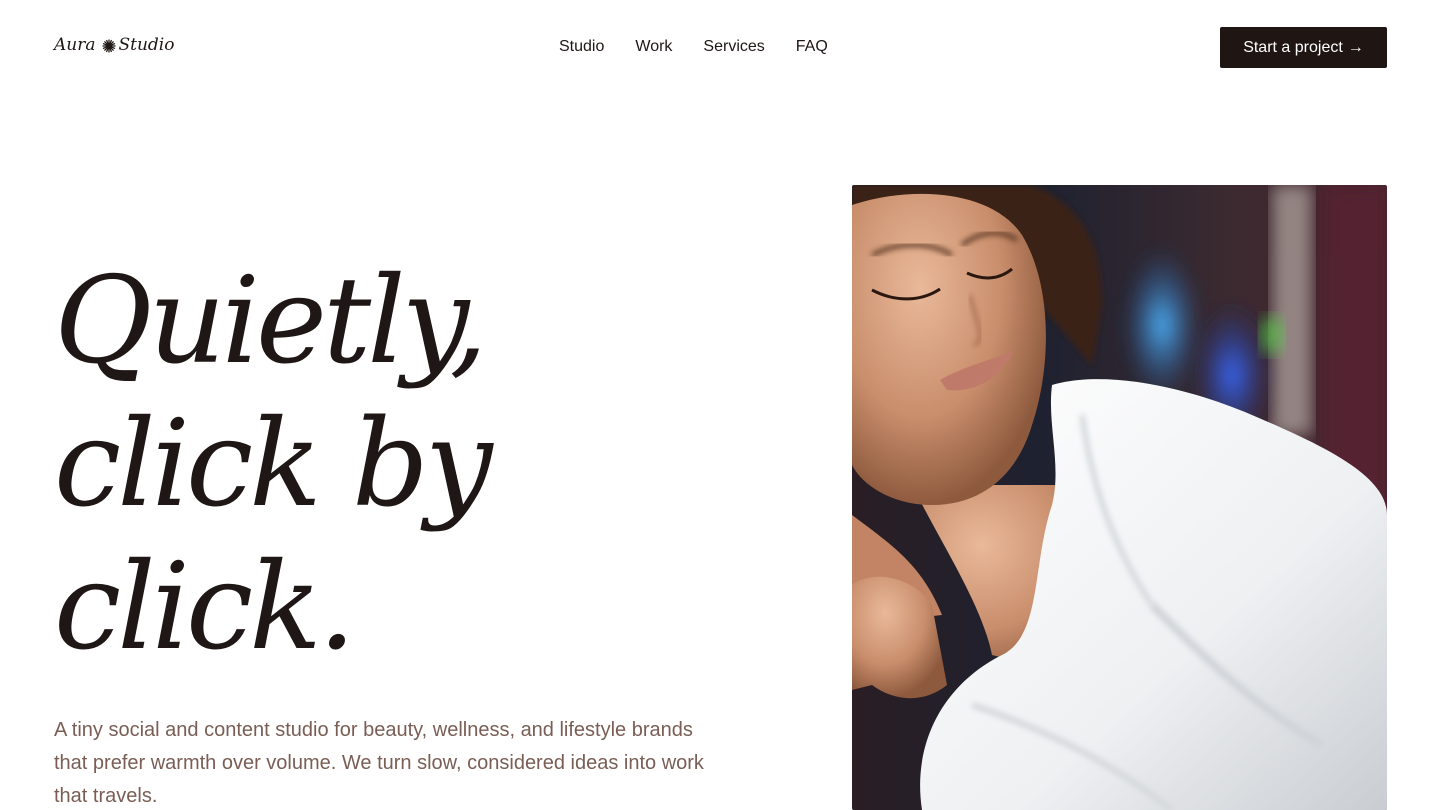 The image size is (1440, 810). I want to click on brand-logo: Aura Studio, so click(114, 45).